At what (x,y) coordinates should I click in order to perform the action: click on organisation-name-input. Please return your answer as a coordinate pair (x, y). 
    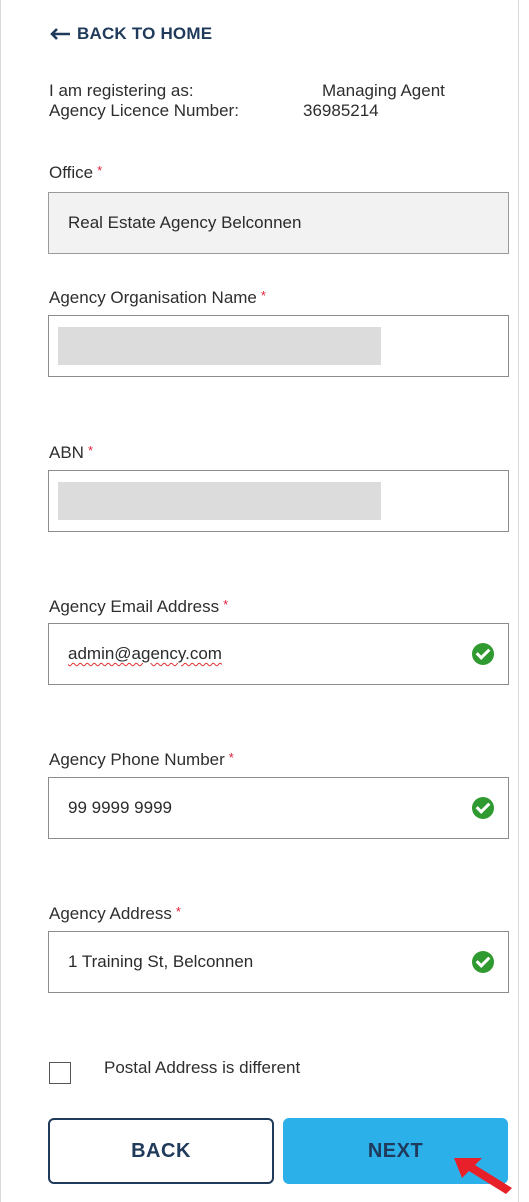
    Looking at the image, I should click on (278, 346).